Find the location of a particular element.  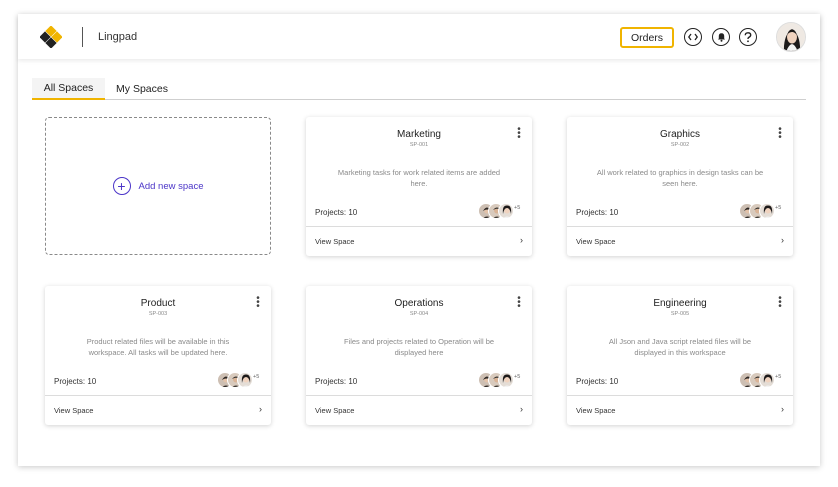

orders-button: Orders is located at coordinates (647, 37).